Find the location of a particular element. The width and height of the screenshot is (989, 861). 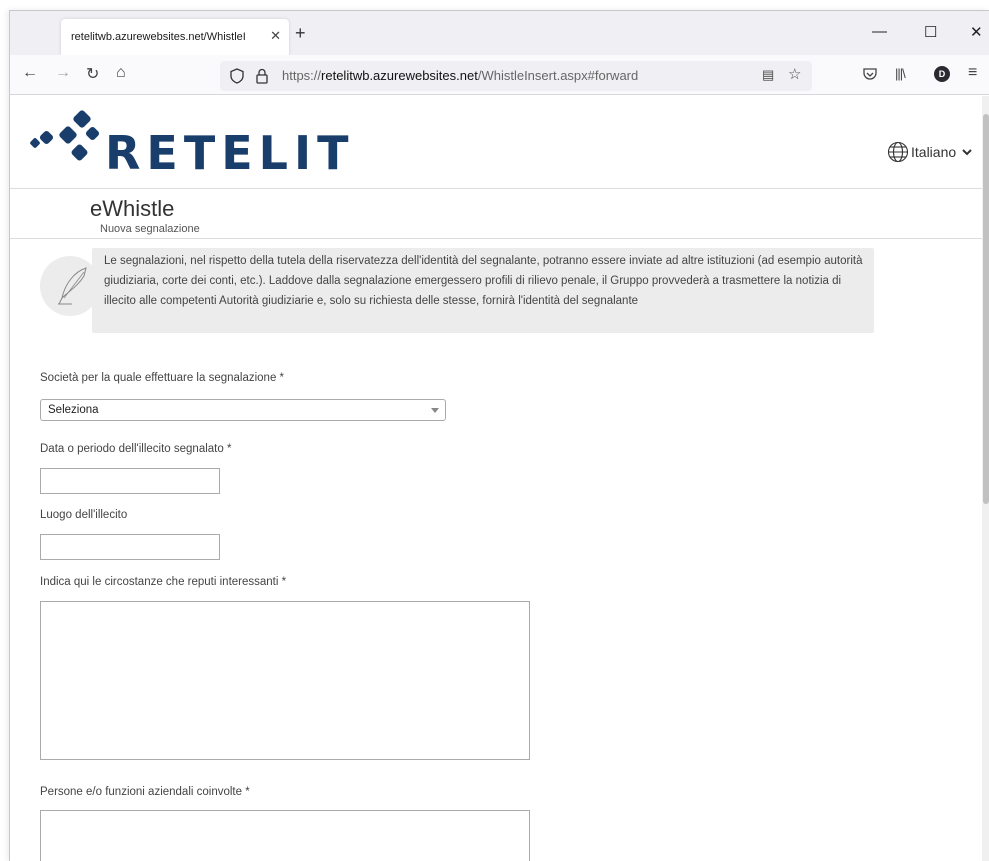

bookmark-star-icon: ☆ is located at coordinates (794, 74).